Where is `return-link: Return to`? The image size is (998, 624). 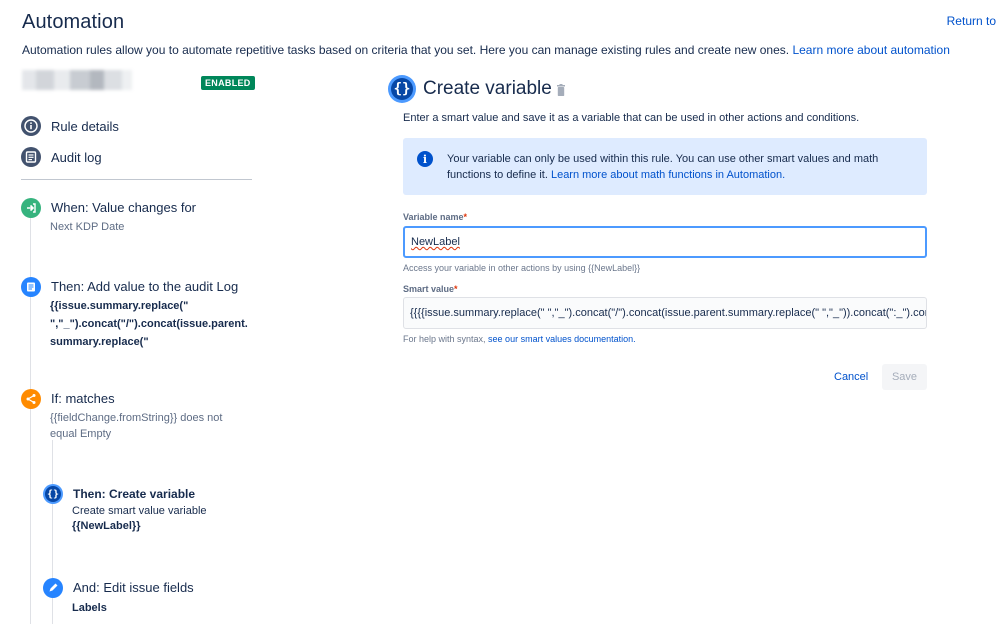 return-link: Return to is located at coordinates (971, 21).